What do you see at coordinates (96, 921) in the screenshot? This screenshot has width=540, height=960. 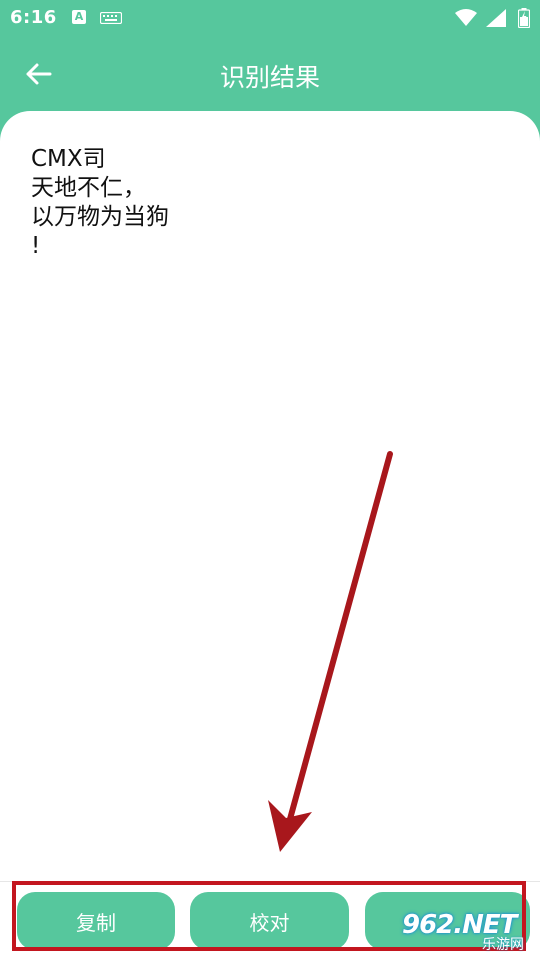 I see `copy-button: 复制` at bounding box center [96, 921].